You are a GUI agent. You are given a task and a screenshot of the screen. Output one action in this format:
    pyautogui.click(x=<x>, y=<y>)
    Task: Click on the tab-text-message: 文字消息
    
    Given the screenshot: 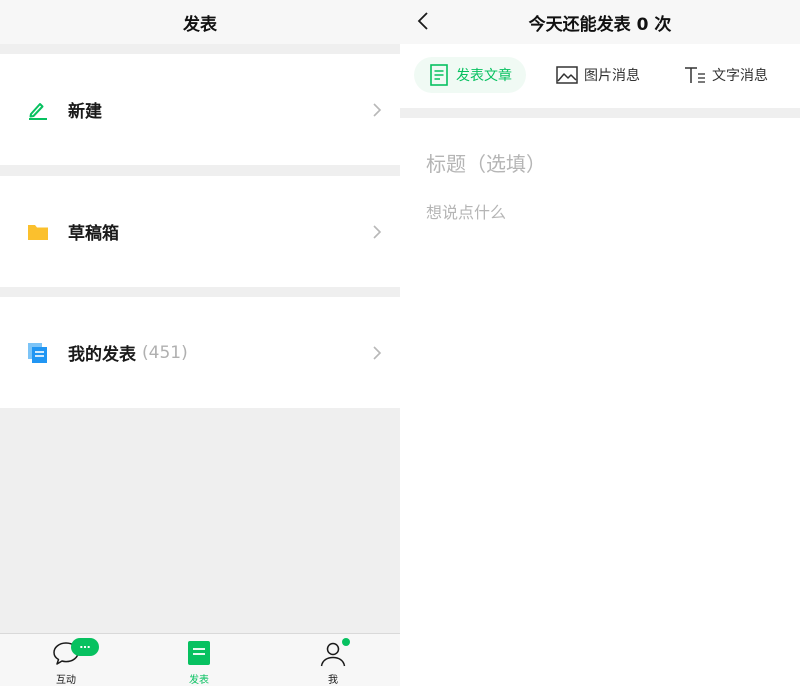 What is the action you would take?
    pyautogui.click(x=726, y=75)
    